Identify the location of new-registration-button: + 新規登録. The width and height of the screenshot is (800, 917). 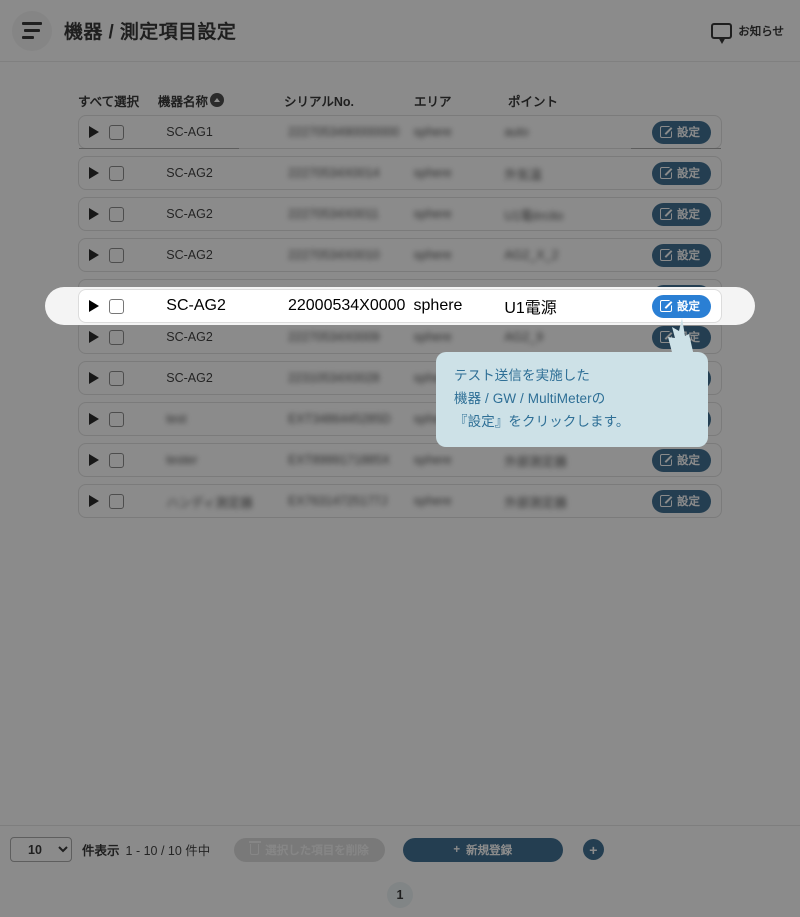
(482, 849).